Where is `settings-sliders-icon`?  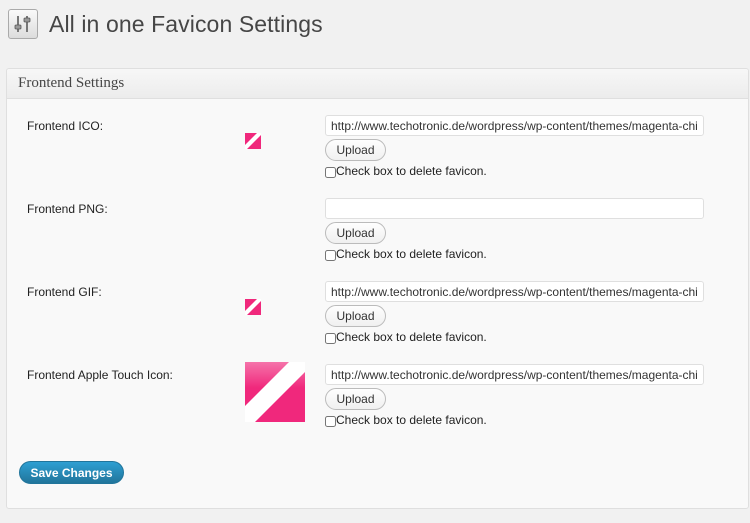
settings-sliders-icon is located at coordinates (23, 24).